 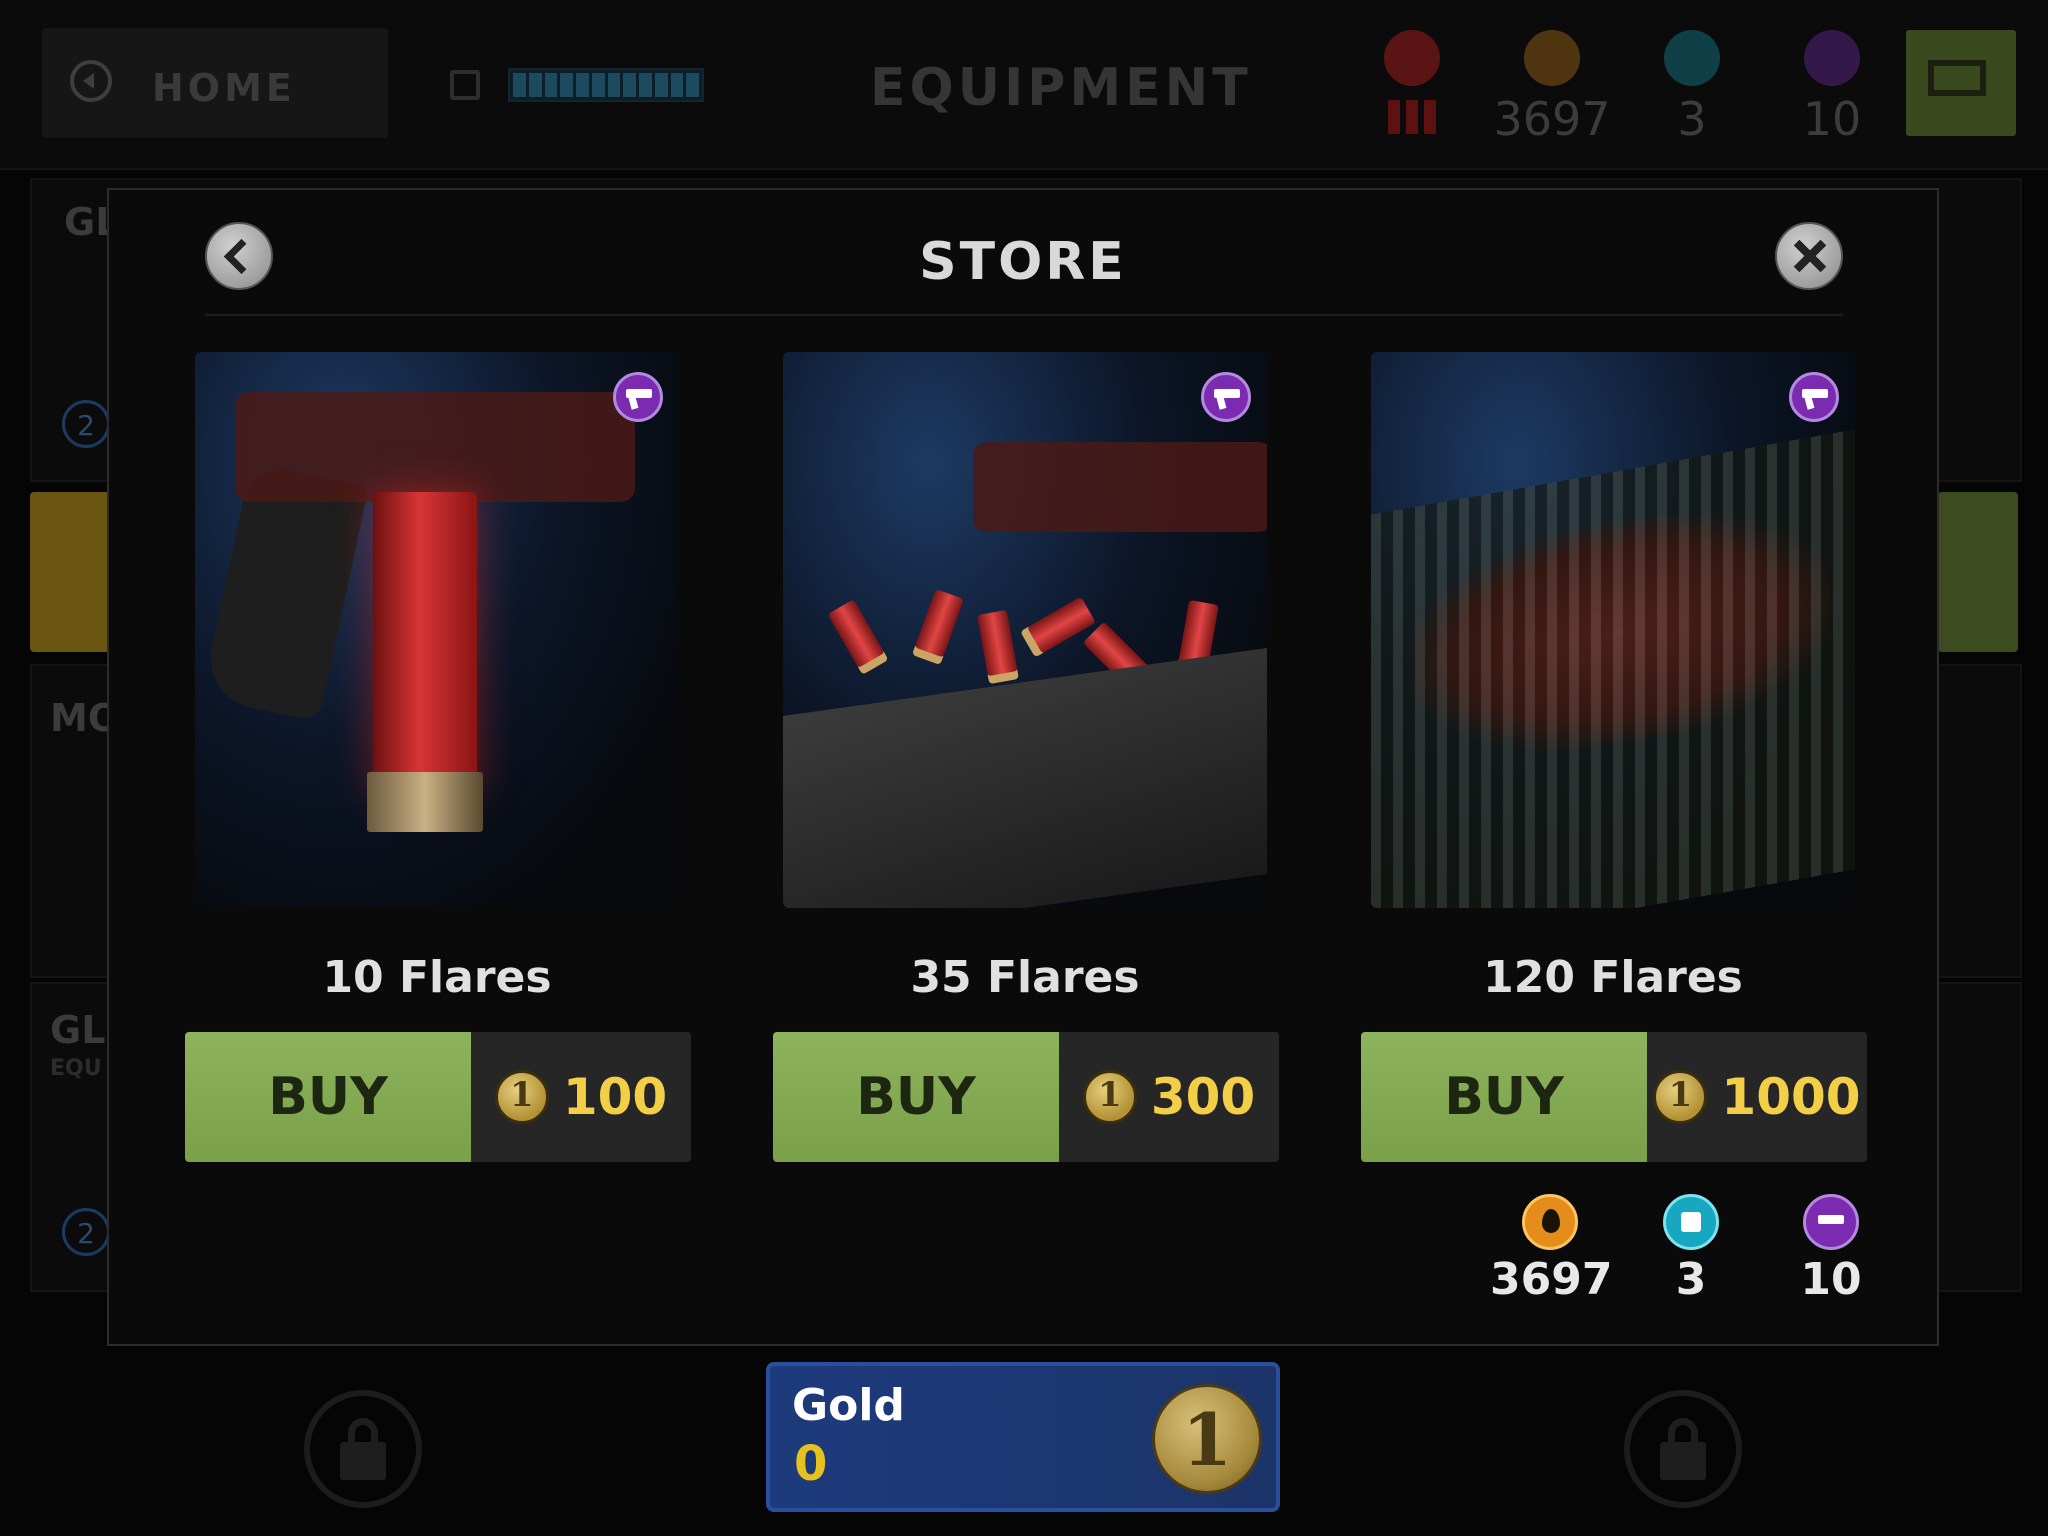 I want to click on top-bar: HOME EQUIPMENT 3697 3 10, so click(x=1024, y=85).